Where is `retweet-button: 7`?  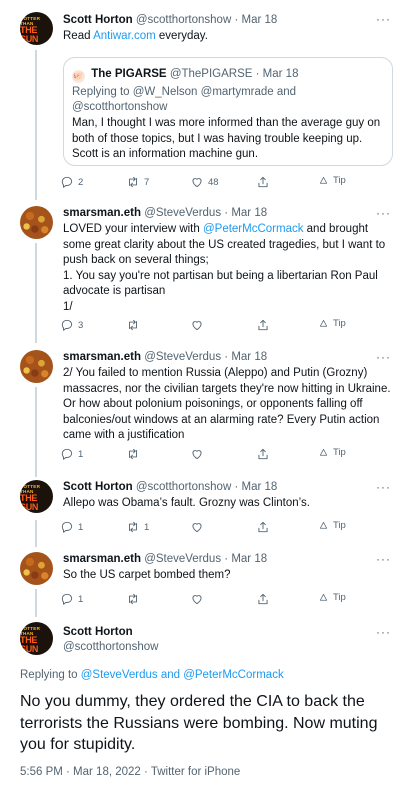
retweet-button: 7 is located at coordinates (137, 182).